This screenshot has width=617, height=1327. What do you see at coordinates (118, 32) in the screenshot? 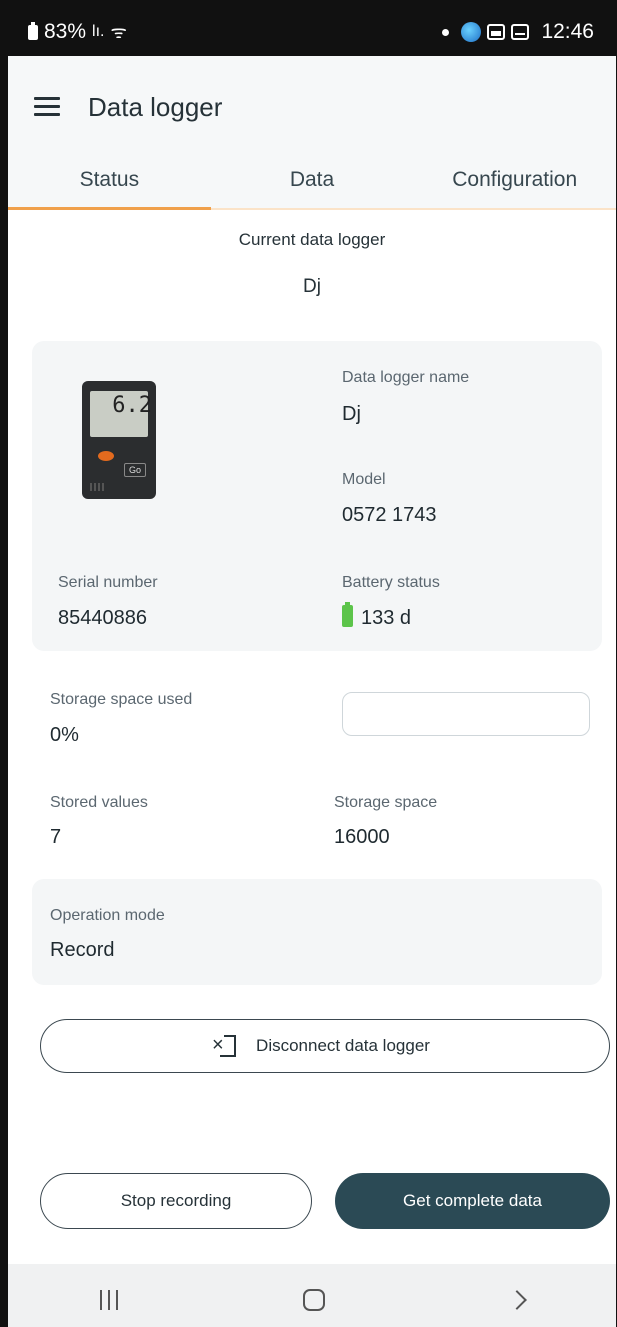
I see `wifi-icon: ᯤ` at bounding box center [118, 32].